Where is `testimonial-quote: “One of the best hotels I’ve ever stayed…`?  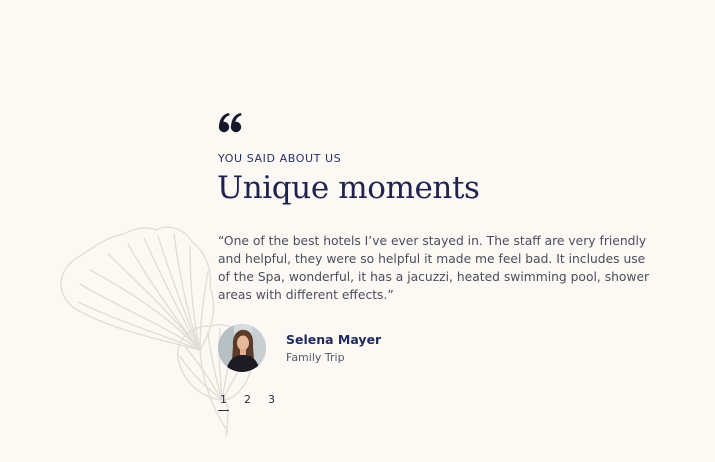 testimonial-quote: “One of the best hotels I’ve ever stayed… is located at coordinates (434, 268).